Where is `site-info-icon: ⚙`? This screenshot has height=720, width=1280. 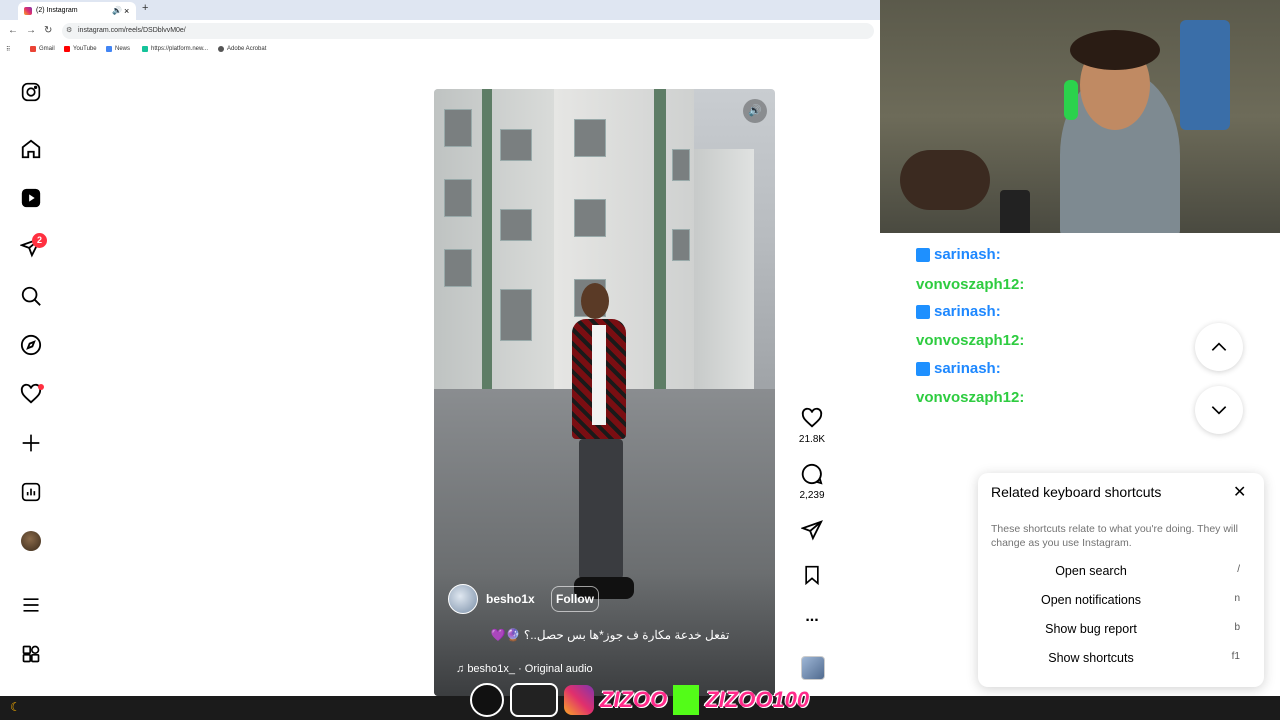
site-info-icon: ⚙ is located at coordinates (69, 31).